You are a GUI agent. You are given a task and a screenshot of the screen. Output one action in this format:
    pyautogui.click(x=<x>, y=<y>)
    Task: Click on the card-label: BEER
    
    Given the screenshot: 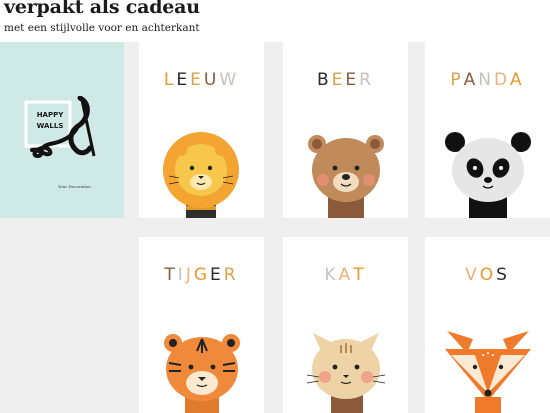 What is the action you would take?
    pyautogui.click(x=345, y=80)
    